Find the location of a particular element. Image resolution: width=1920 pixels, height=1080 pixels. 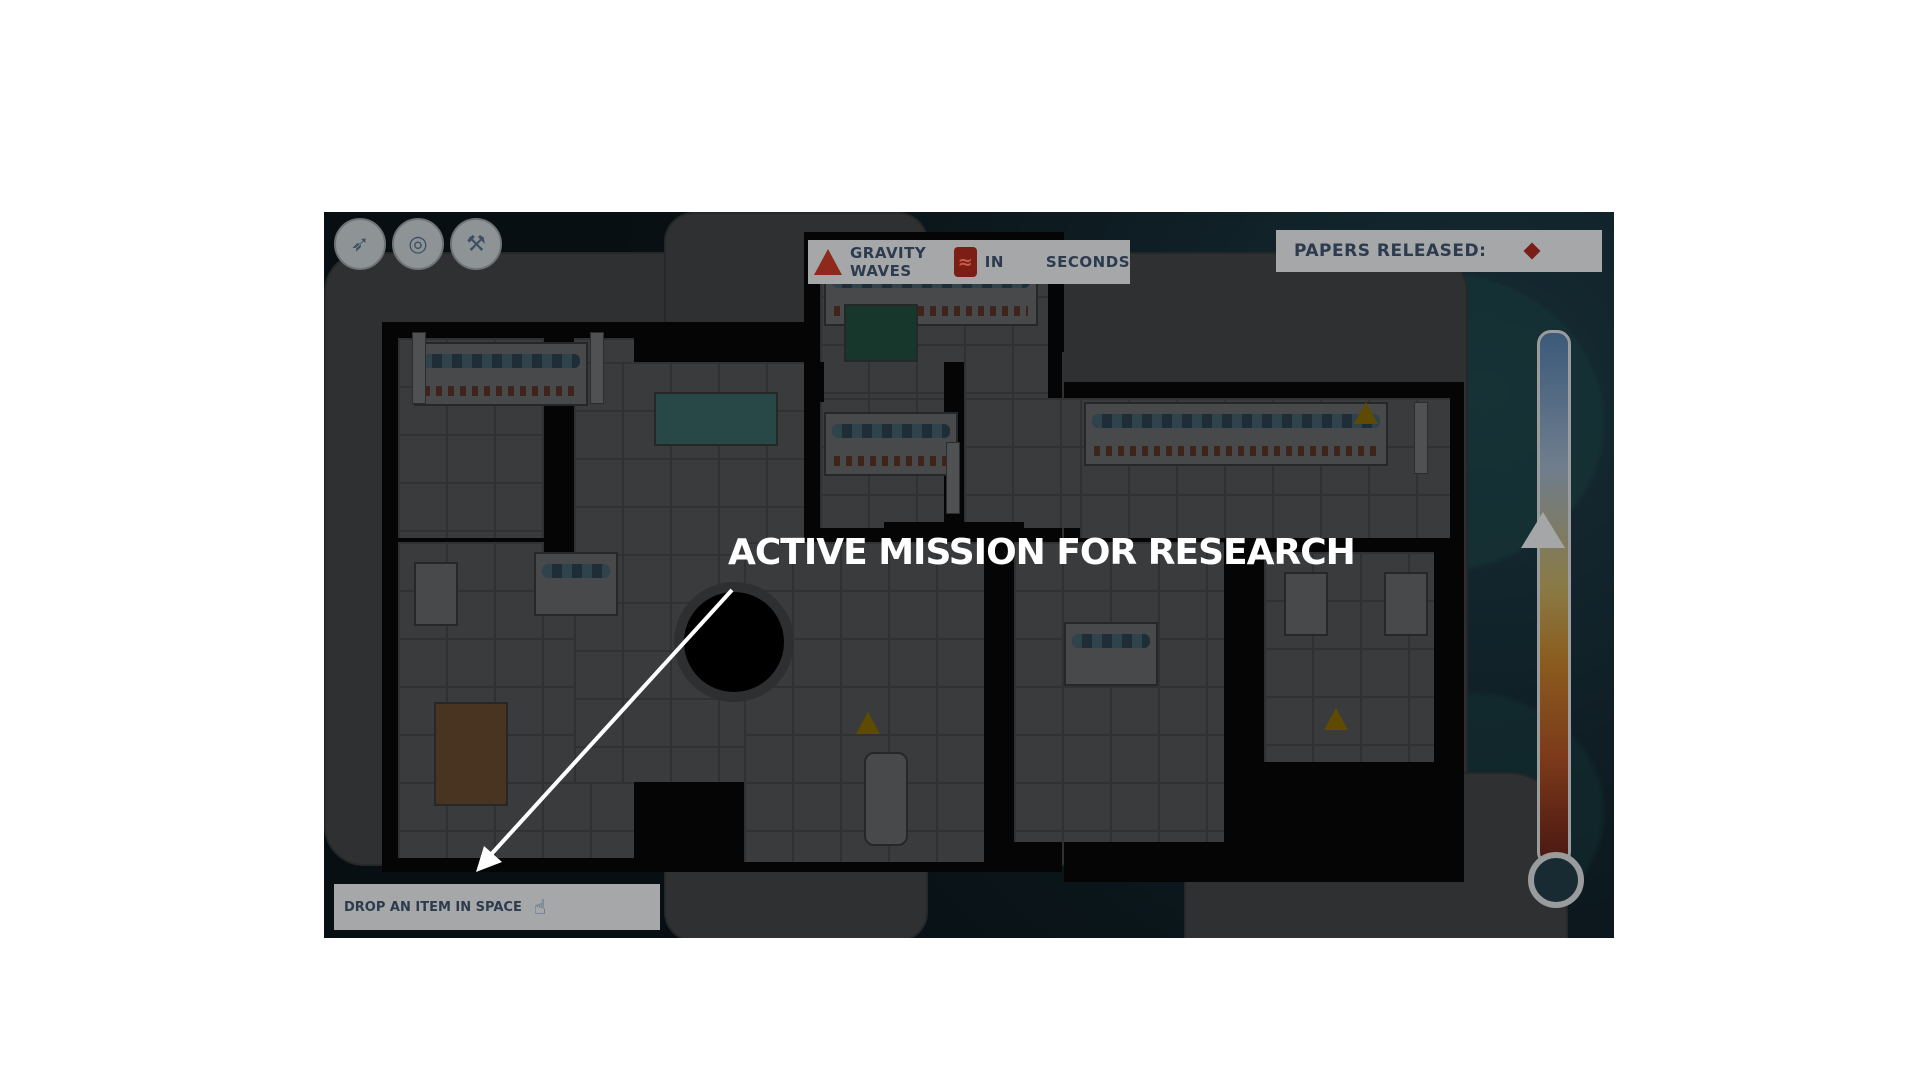

active-mission-box: Drop an item in space ☝ is located at coordinates (497, 907).